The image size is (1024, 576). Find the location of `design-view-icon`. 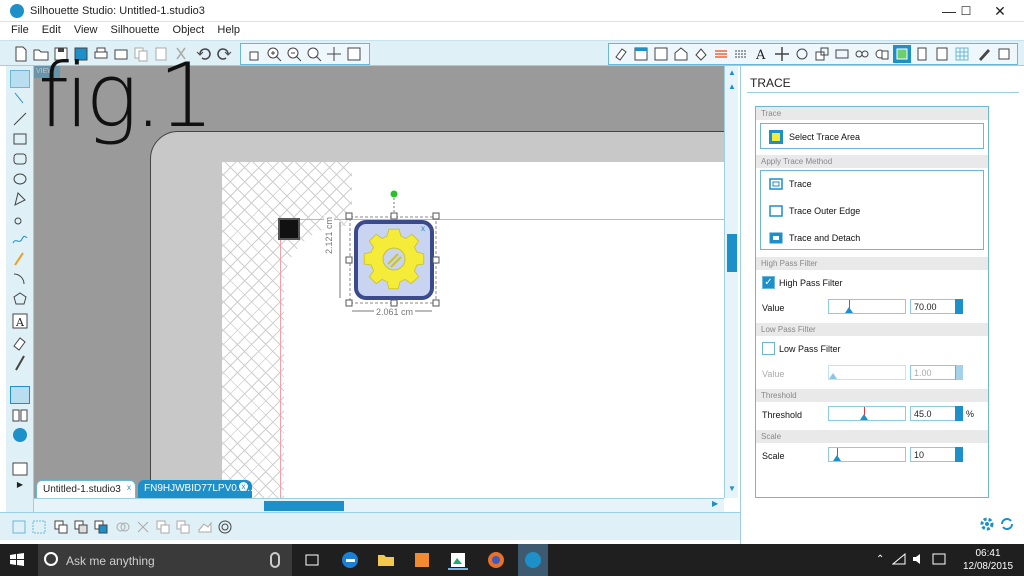

design-view-icon is located at coordinates (20, 395).